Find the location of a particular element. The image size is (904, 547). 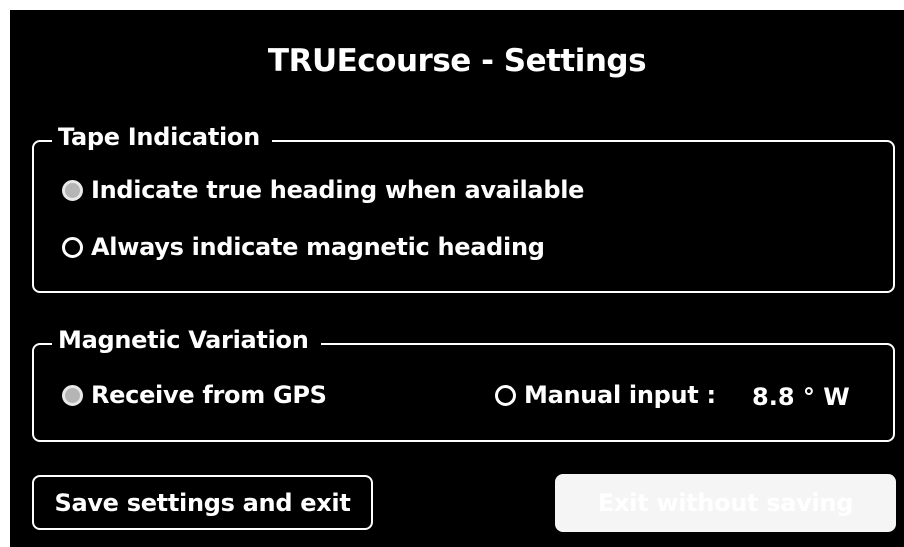

exit-without-saving-button: Exit without saving is located at coordinates (725, 503).